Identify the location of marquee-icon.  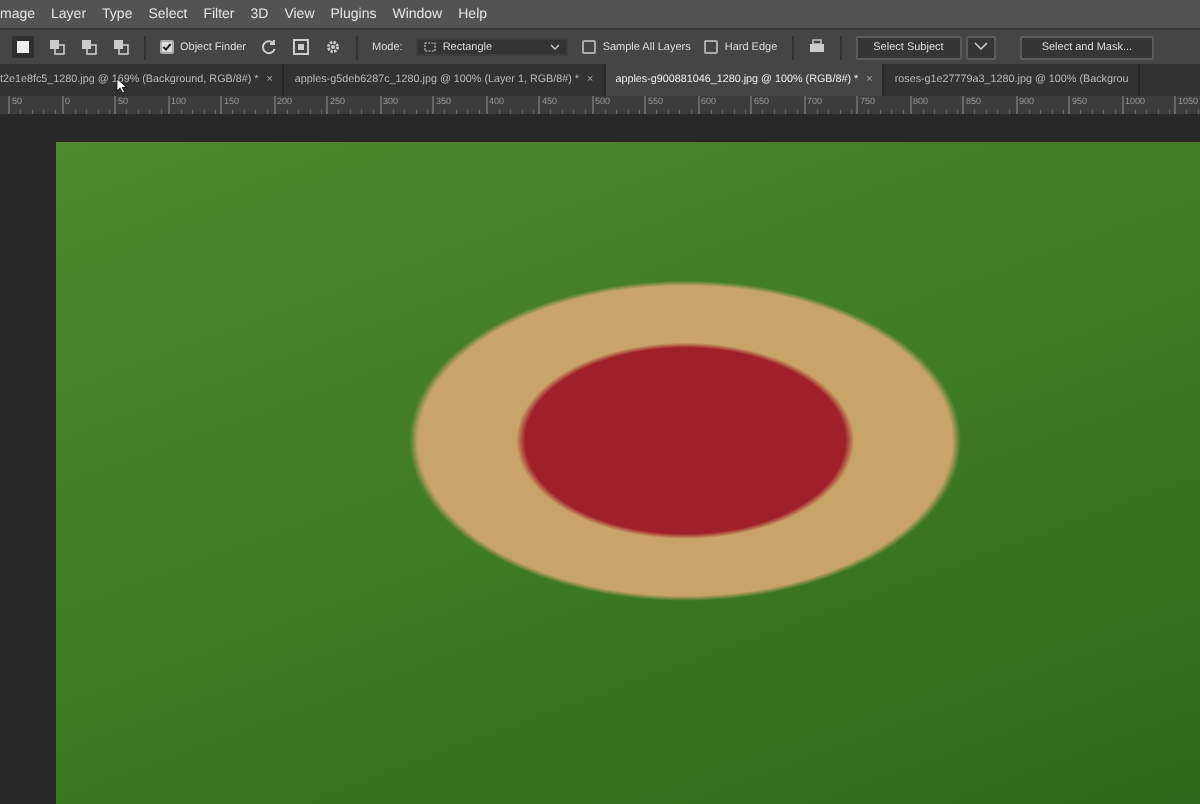
(430, 47).